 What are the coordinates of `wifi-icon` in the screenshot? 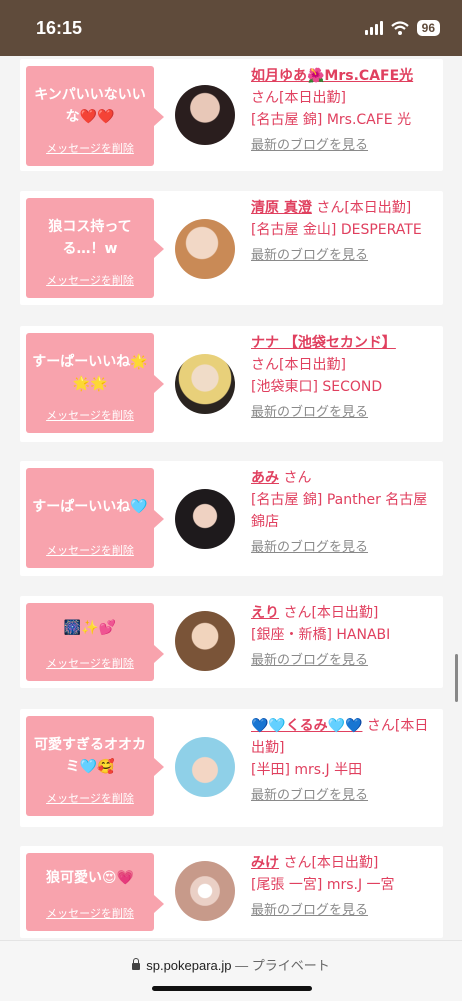 It's located at (399, 28).